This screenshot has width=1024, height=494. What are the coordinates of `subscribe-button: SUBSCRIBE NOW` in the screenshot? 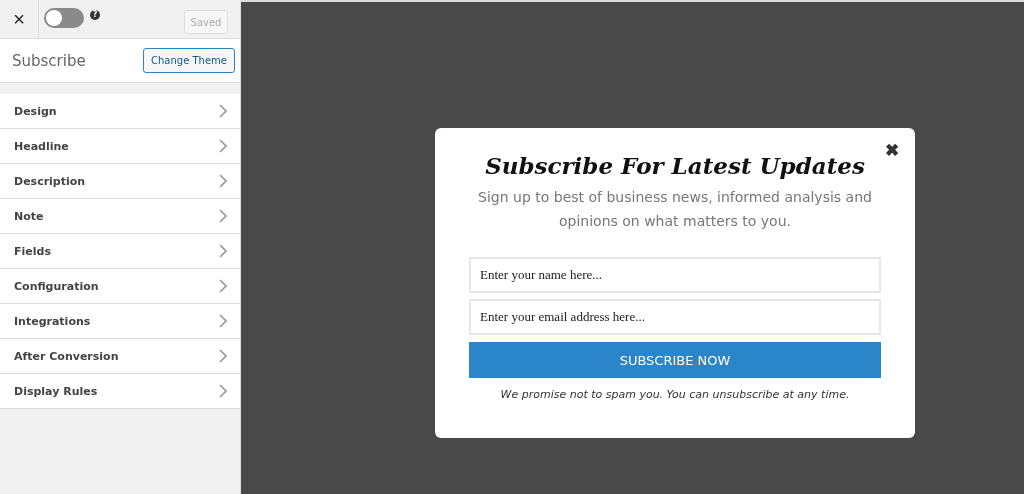 It's located at (675, 360).